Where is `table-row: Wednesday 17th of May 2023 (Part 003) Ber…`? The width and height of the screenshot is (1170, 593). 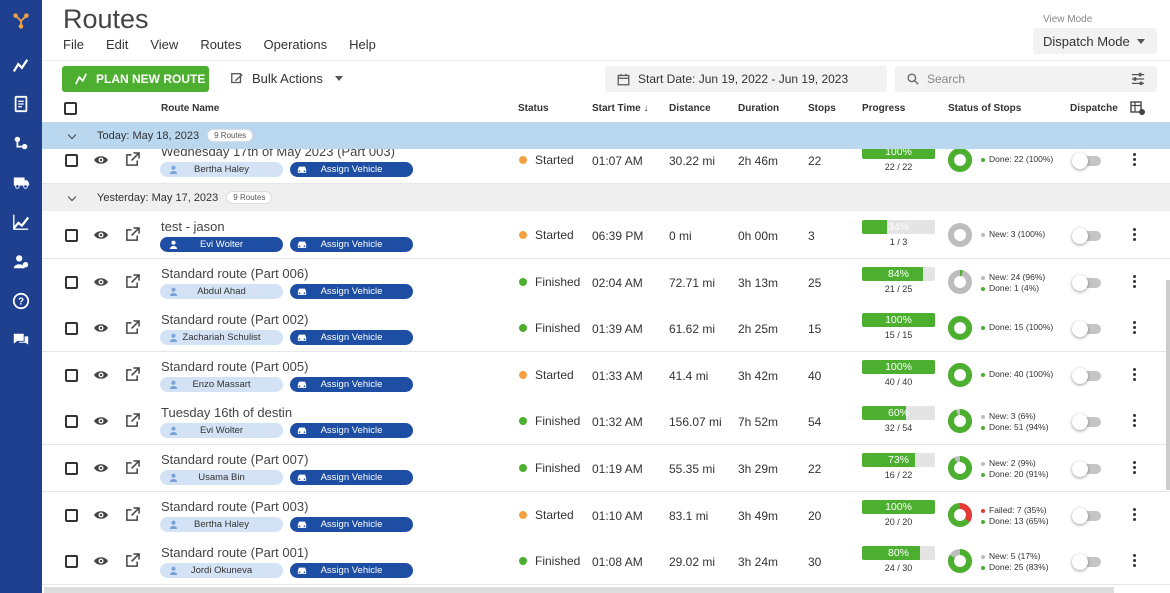
table-row: Wednesday 17th of May 2023 (Part 003) Ber… is located at coordinates (606, 166).